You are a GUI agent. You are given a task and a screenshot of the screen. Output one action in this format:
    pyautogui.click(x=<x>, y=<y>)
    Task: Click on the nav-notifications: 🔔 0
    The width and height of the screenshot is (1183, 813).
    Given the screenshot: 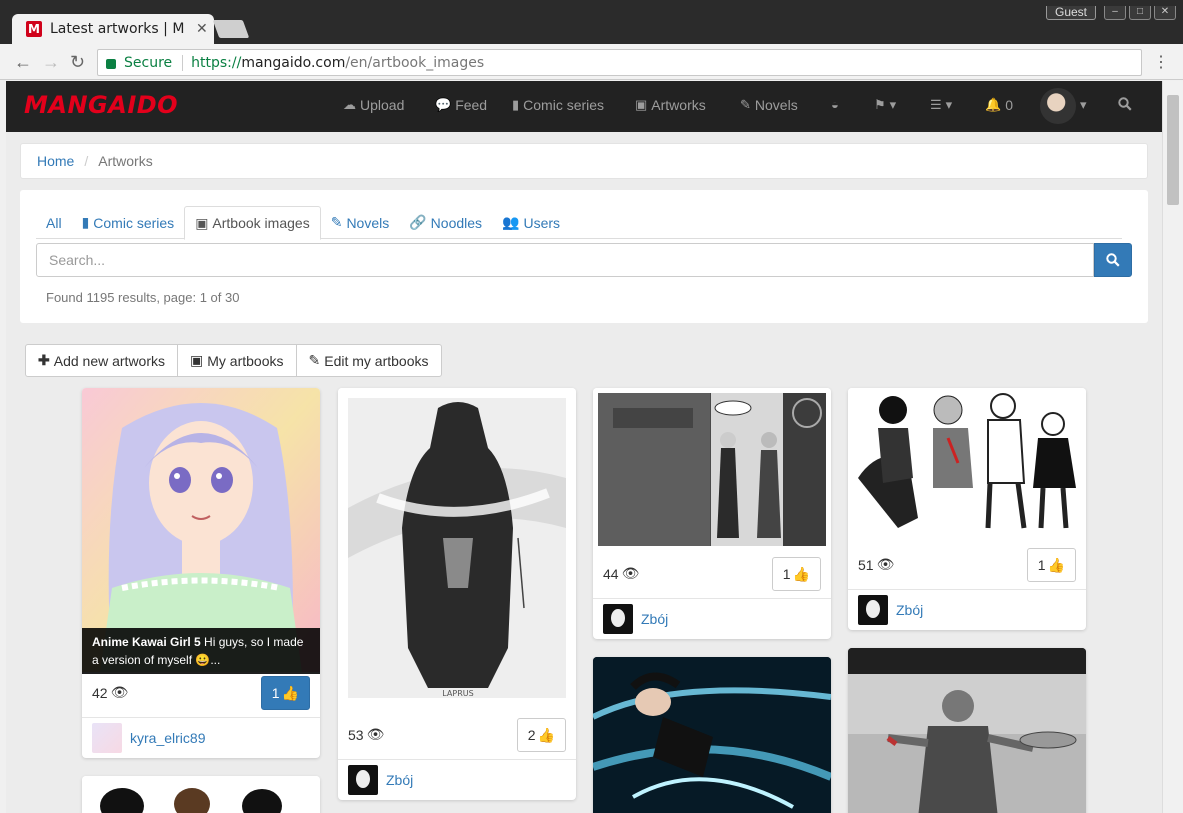 What is the action you would take?
    pyautogui.click(x=999, y=105)
    